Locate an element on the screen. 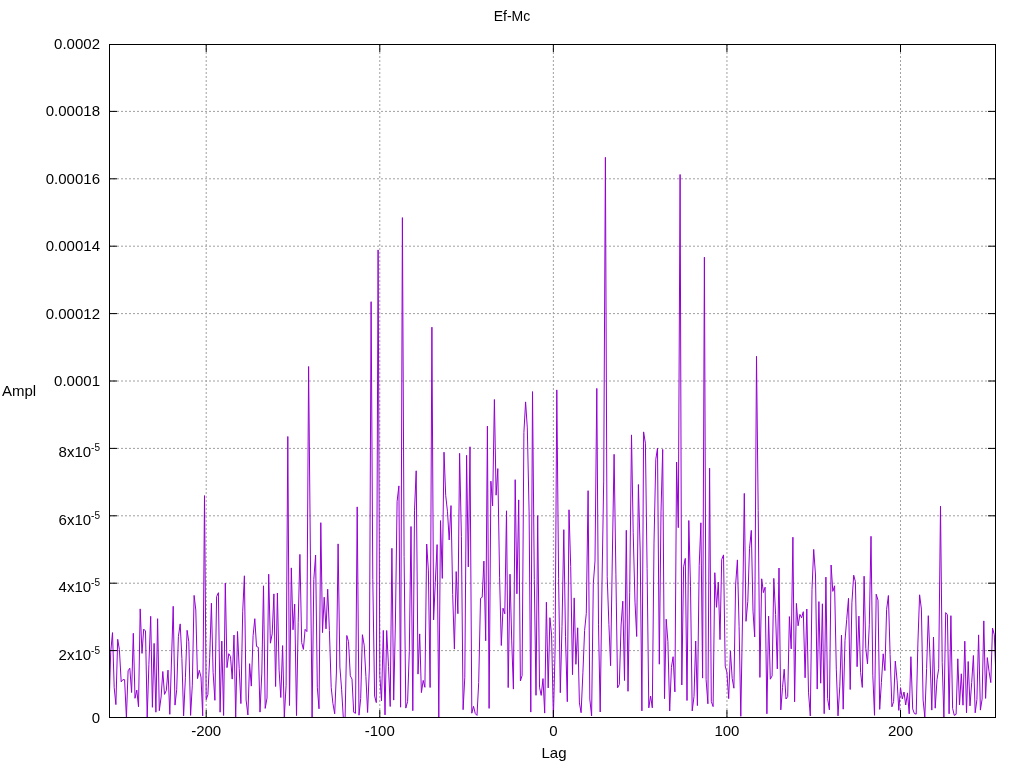 The image size is (1024, 768). y-tick-label: 0.00016 is located at coordinates (72, 178).